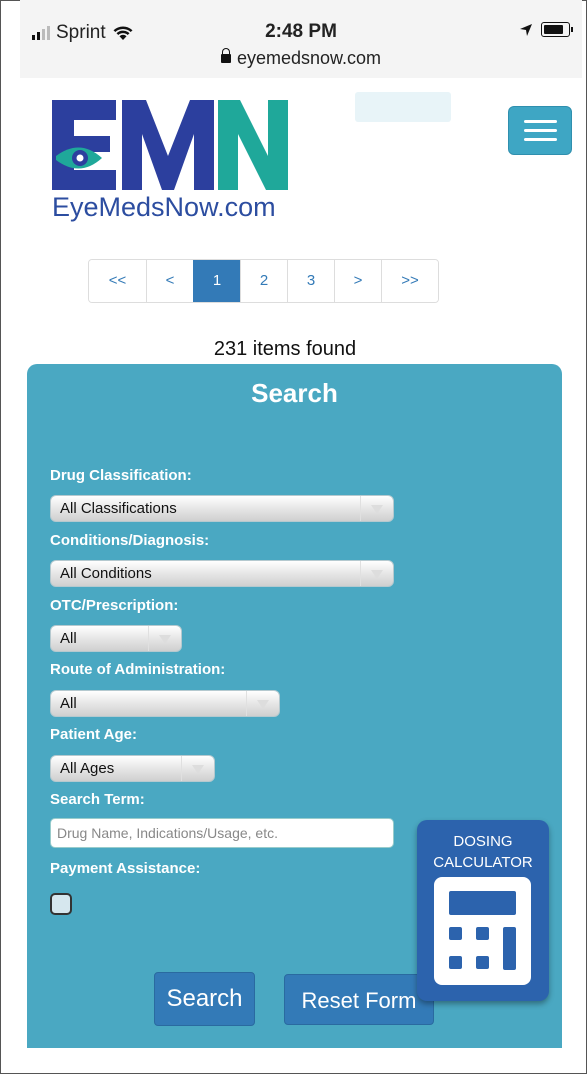 The height and width of the screenshot is (1074, 587). I want to click on page-3-button: 3, so click(310, 281).